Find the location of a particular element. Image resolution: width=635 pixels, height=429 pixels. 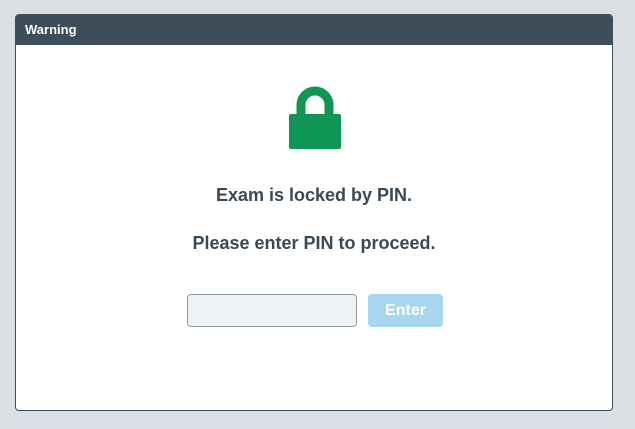

pin-input is located at coordinates (272, 310).